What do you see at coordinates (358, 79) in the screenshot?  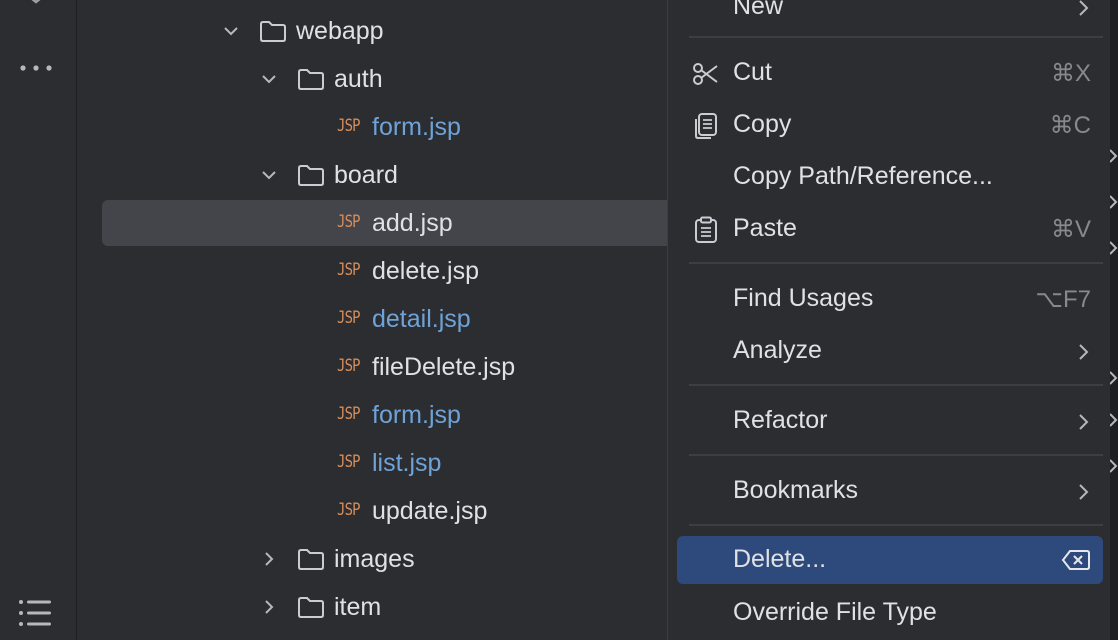 I see `tree-item-label: auth` at bounding box center [358, 79].